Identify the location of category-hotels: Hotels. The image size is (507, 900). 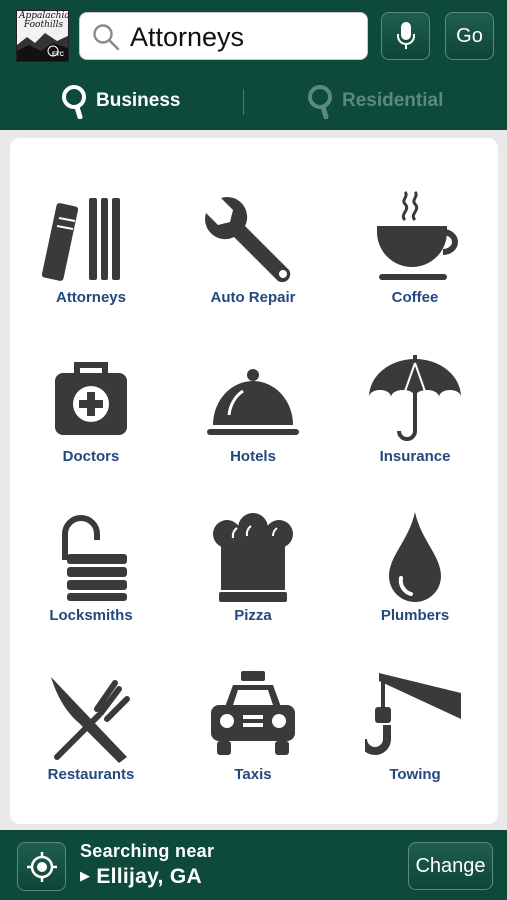
(253, 385).